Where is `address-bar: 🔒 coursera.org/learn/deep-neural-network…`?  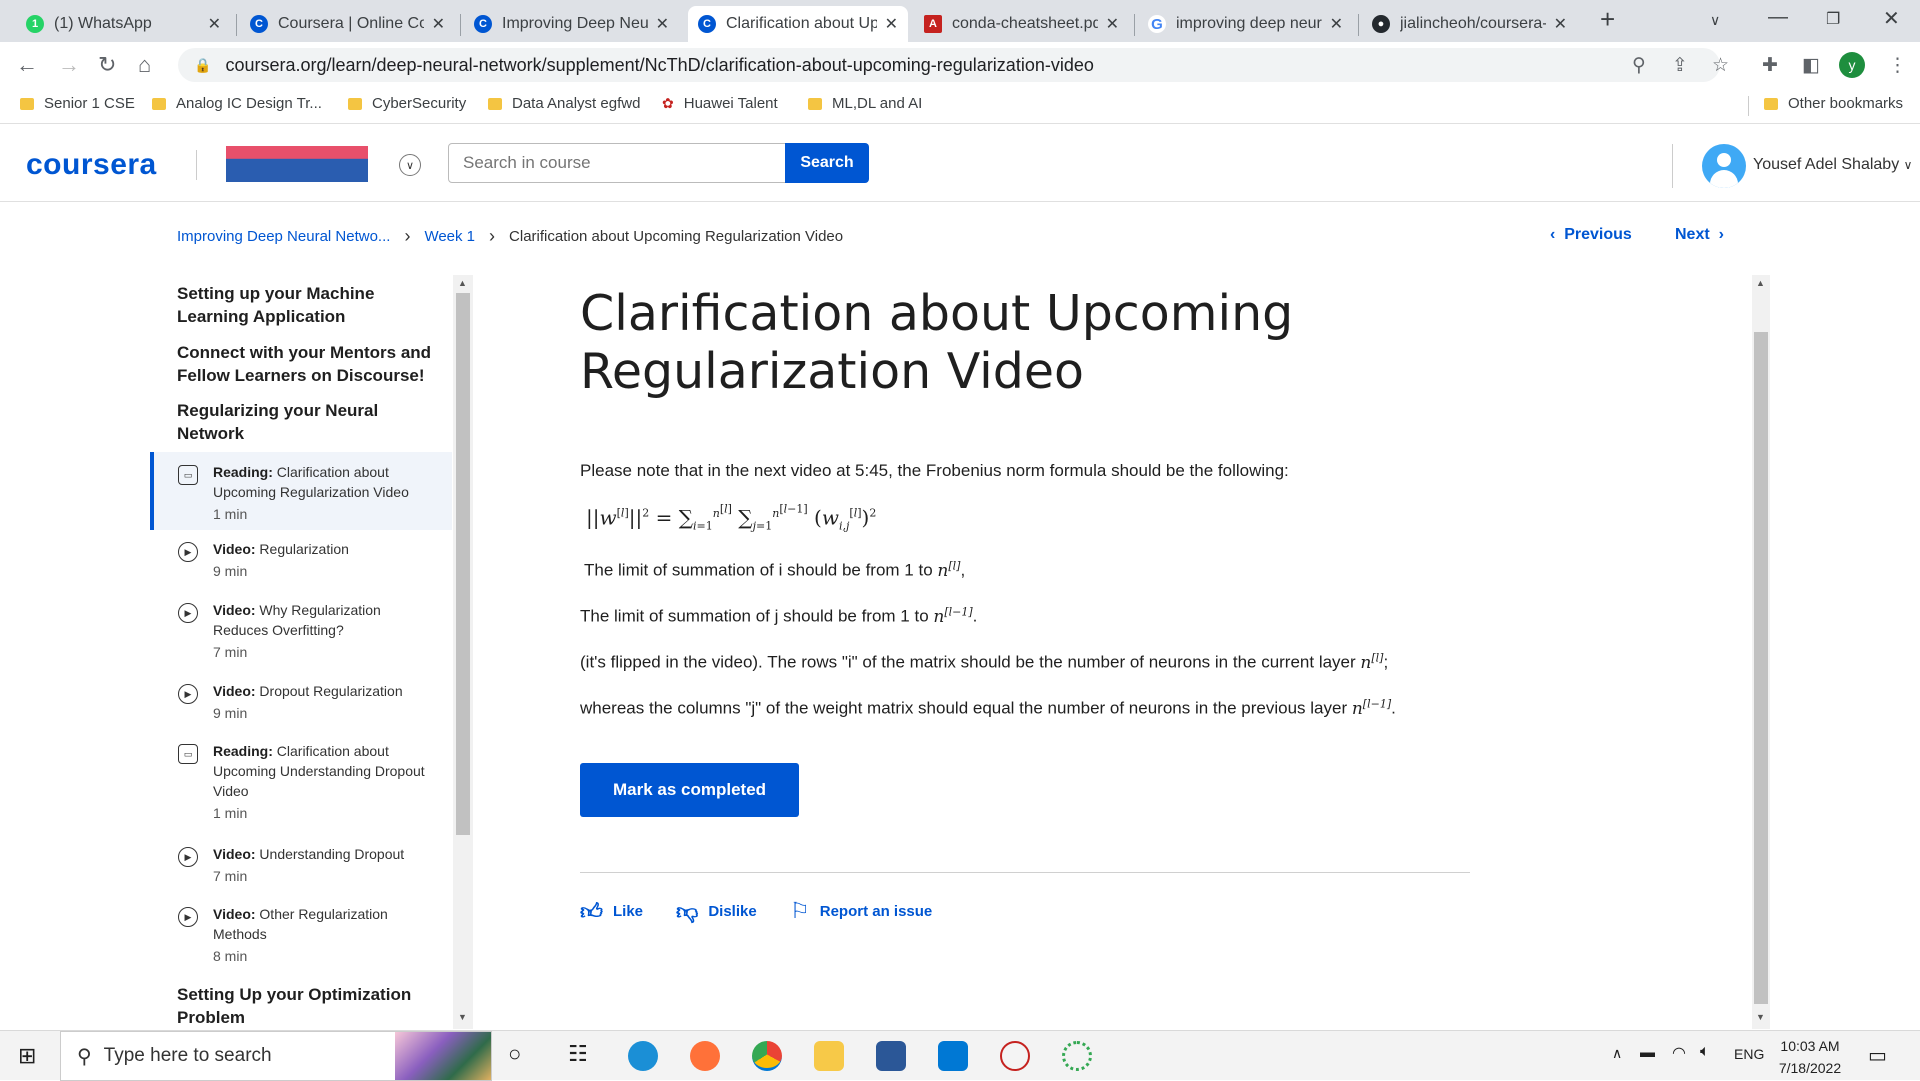
address-bar: 🔒 coursera.org/learn/deep-neural-network… is located at coordinates (949, 65).